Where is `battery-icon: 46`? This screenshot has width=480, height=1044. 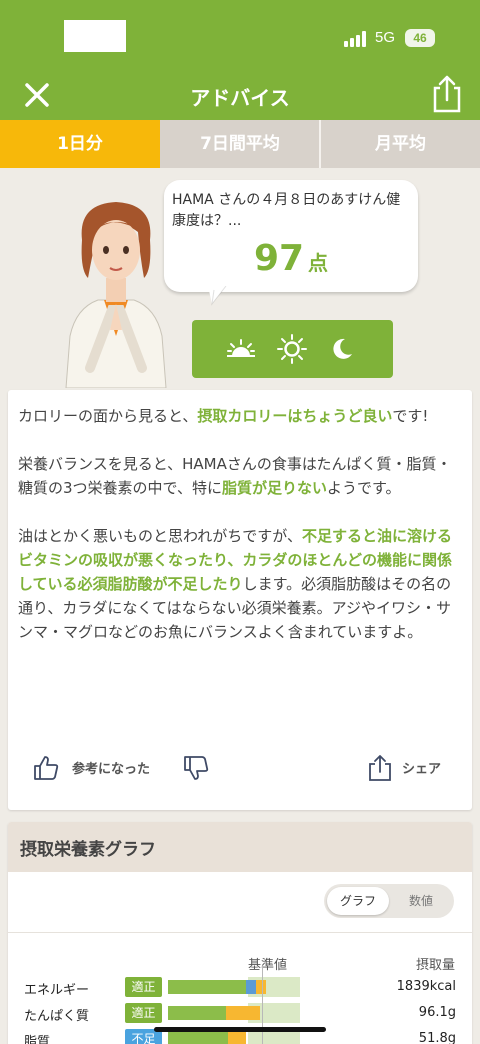
battery-icon: 46 is located at coordinates (420, 38).